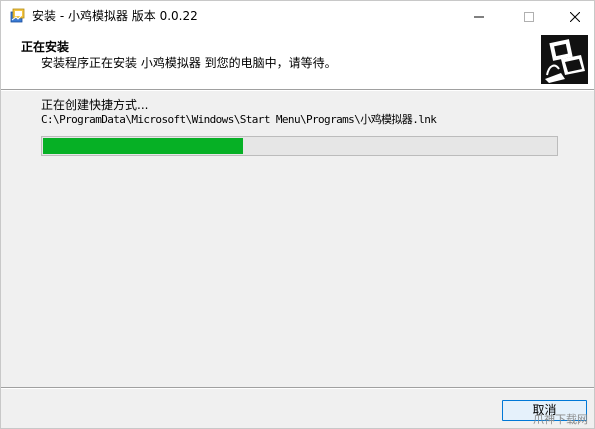 Image resolution: width=595 pixels, height=429 pixels. I want to click on wizard-header: 正在安装 安装程序正在安装 小鸡模拟器 到您的电脑中，请等待。, so click(297, 60).